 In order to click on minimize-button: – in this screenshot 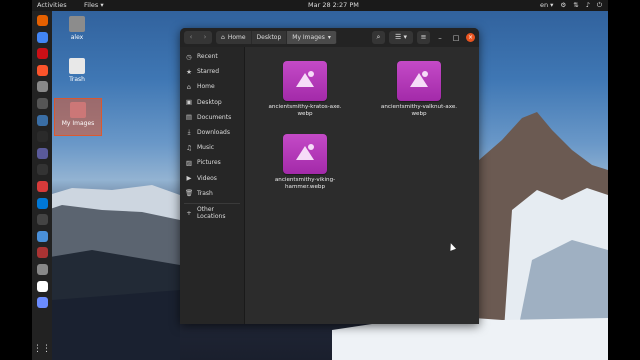, I will do `click(440, 38)`.